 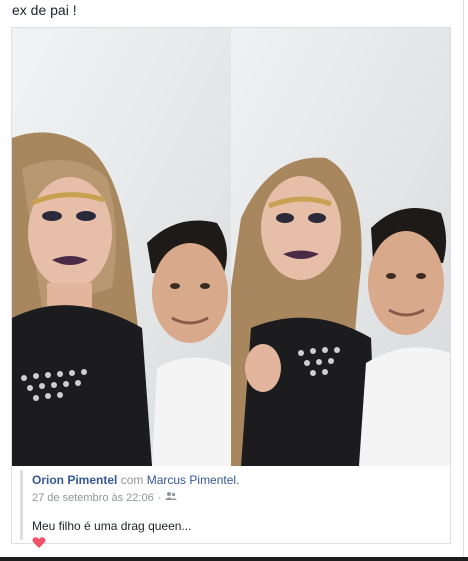 What do you see at coordinates (74, 480) in the screenshot?
I see `author-link: Orion Pimentel` at bounding box center [74, 480].